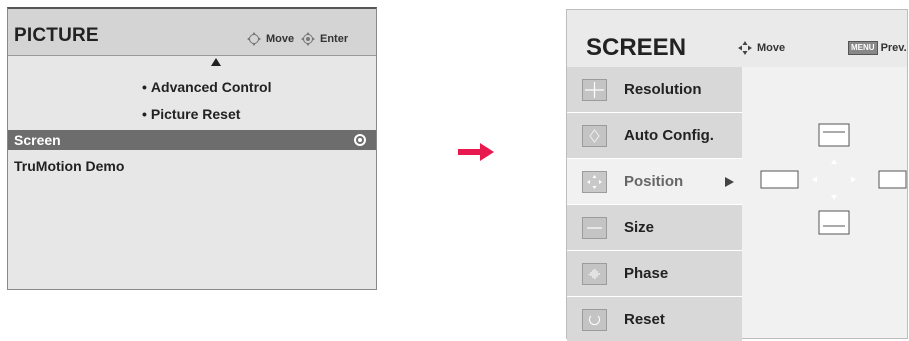 The width and height of the screenshot is (909, 341). I want to click on left-arrow-icon, so click(814, 179).